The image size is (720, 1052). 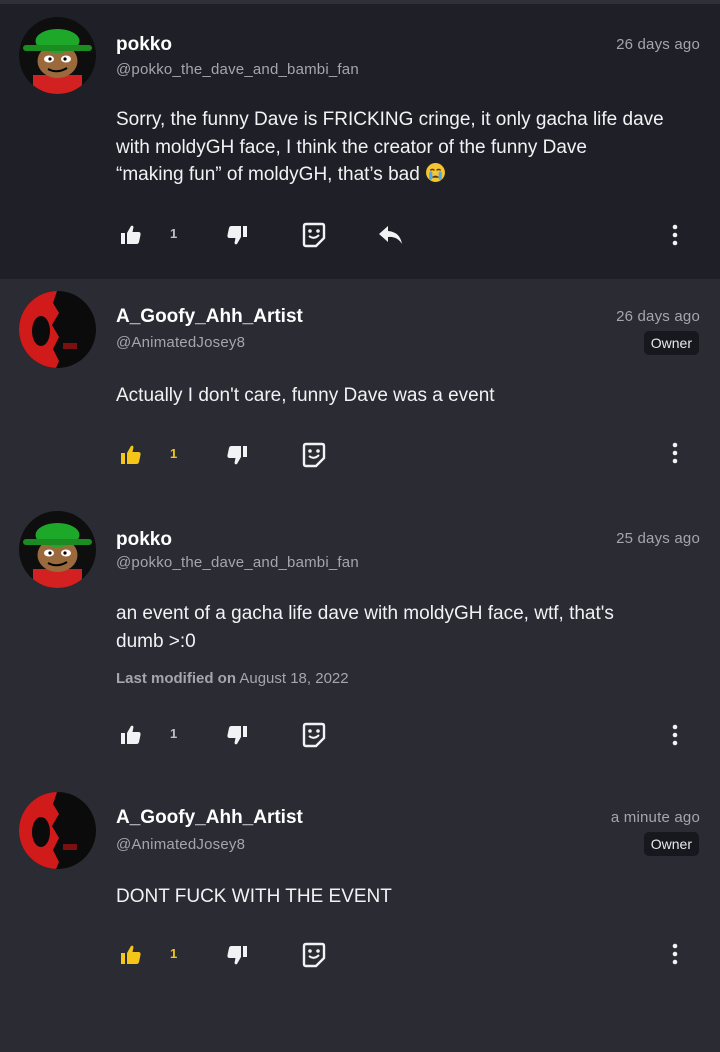 I want to click on reply-icon, so click(x=391, y=235).